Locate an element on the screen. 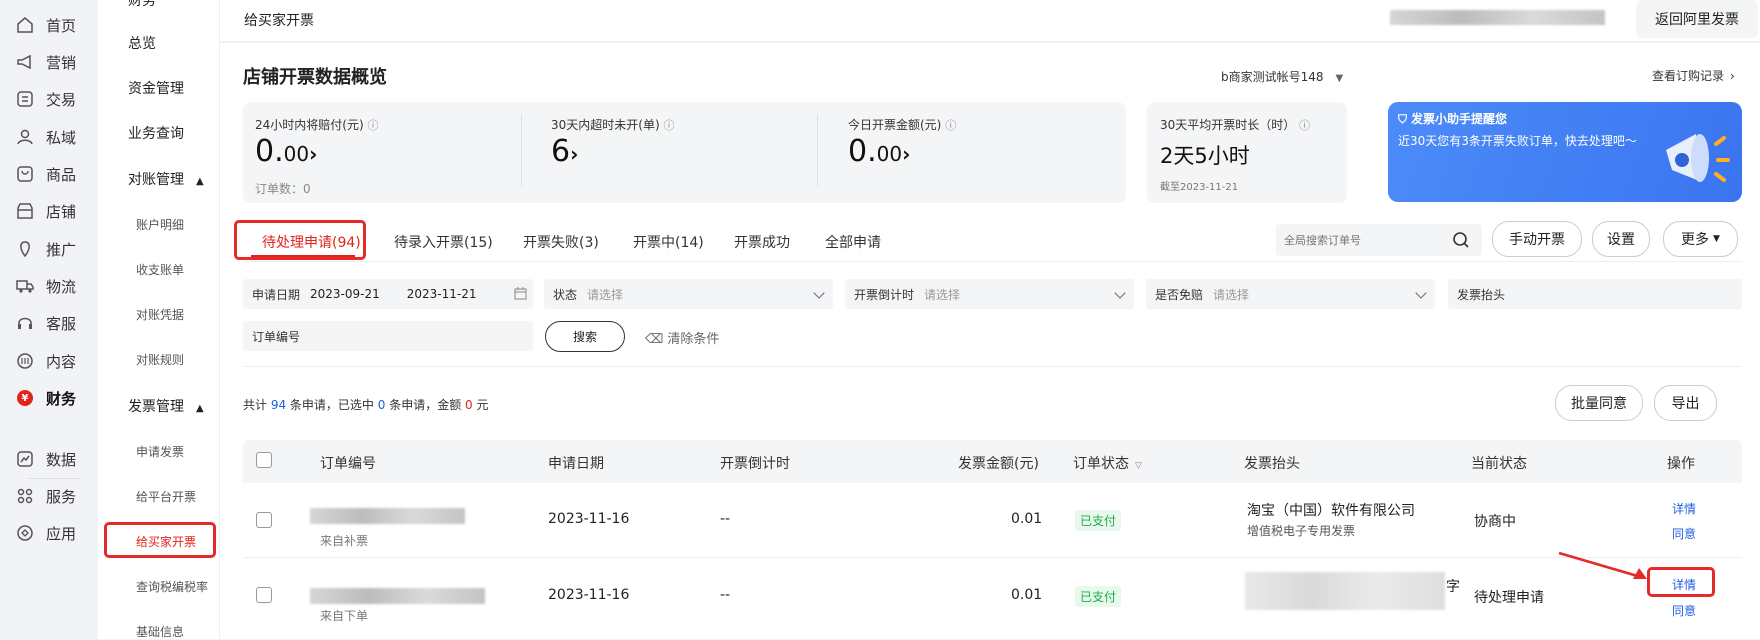 The image size is (1760, 640). subnav-business-query: 业务查询 is located at coordinates (156, 133).